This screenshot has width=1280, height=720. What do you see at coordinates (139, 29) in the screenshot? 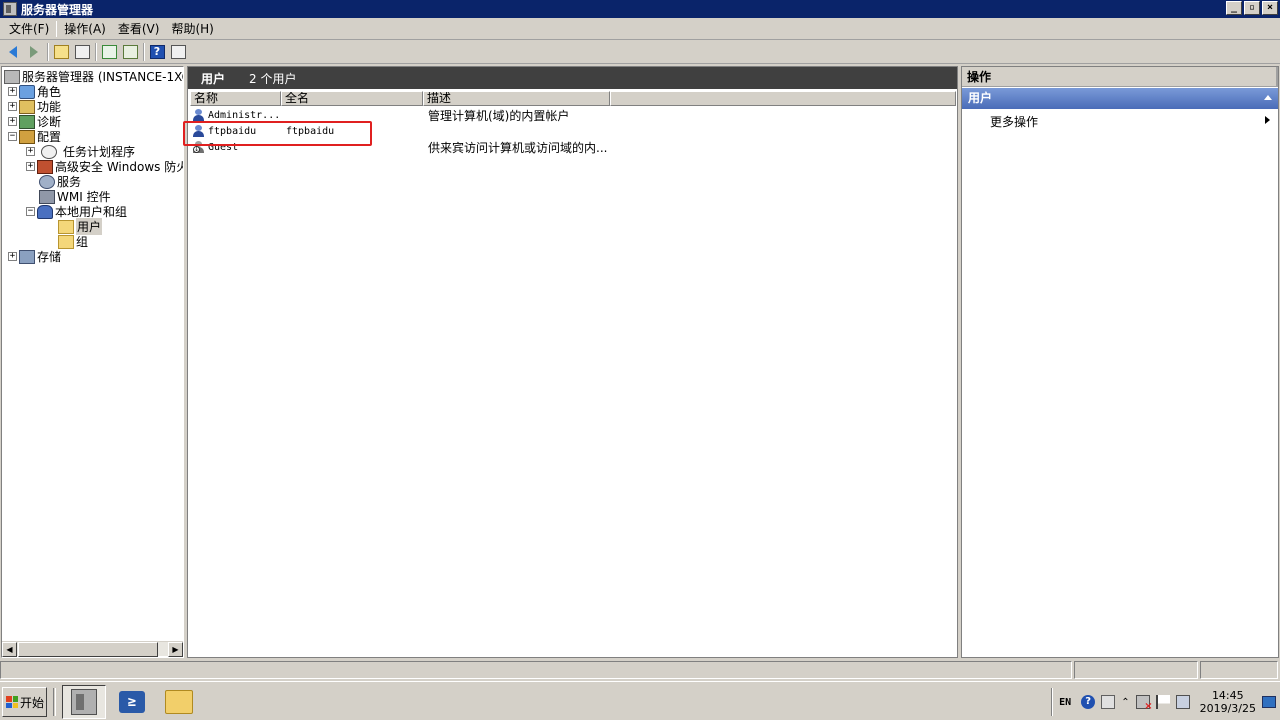
I see `menu-view: 查看(V)` at bounding box center [139, 29].